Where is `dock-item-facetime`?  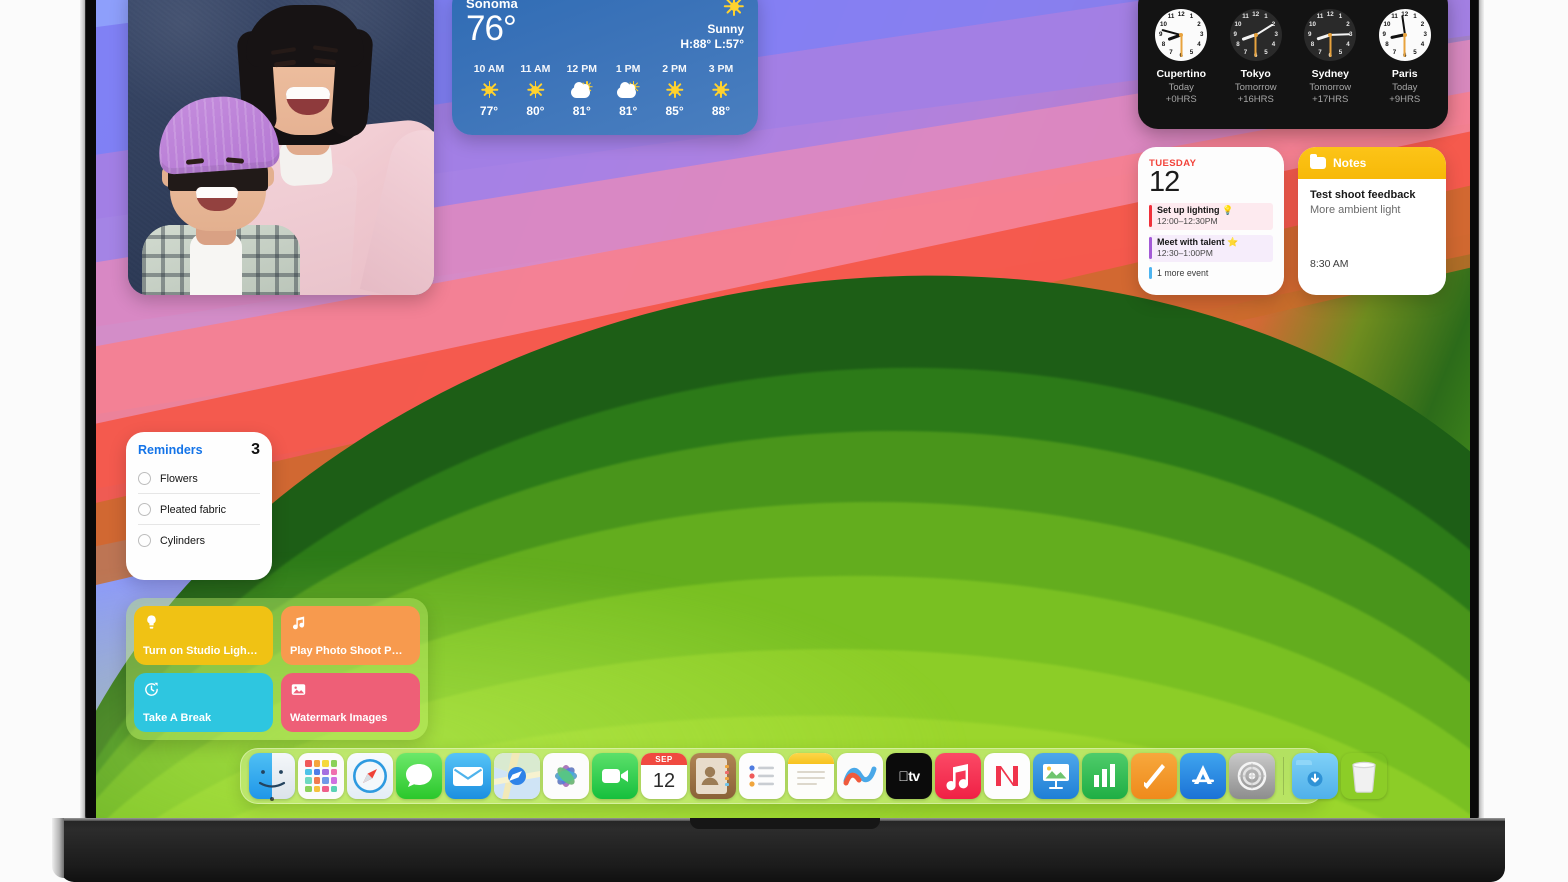 dock-item-facetime is located at coordinates (615, 776).